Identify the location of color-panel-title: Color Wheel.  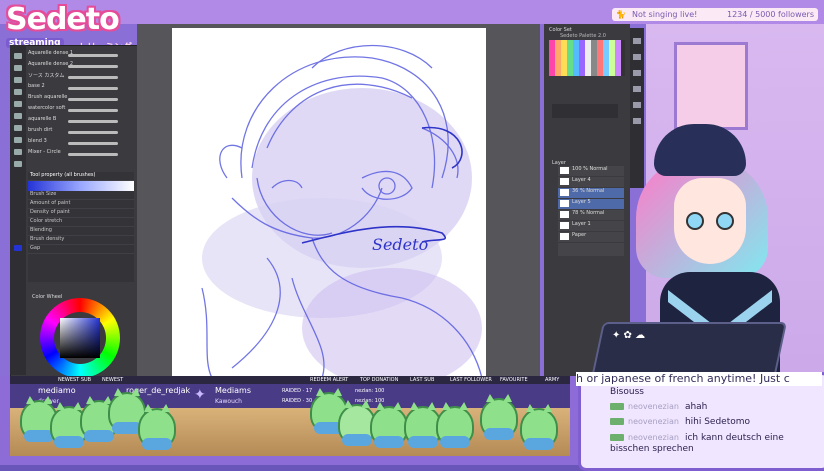
(47, 297).